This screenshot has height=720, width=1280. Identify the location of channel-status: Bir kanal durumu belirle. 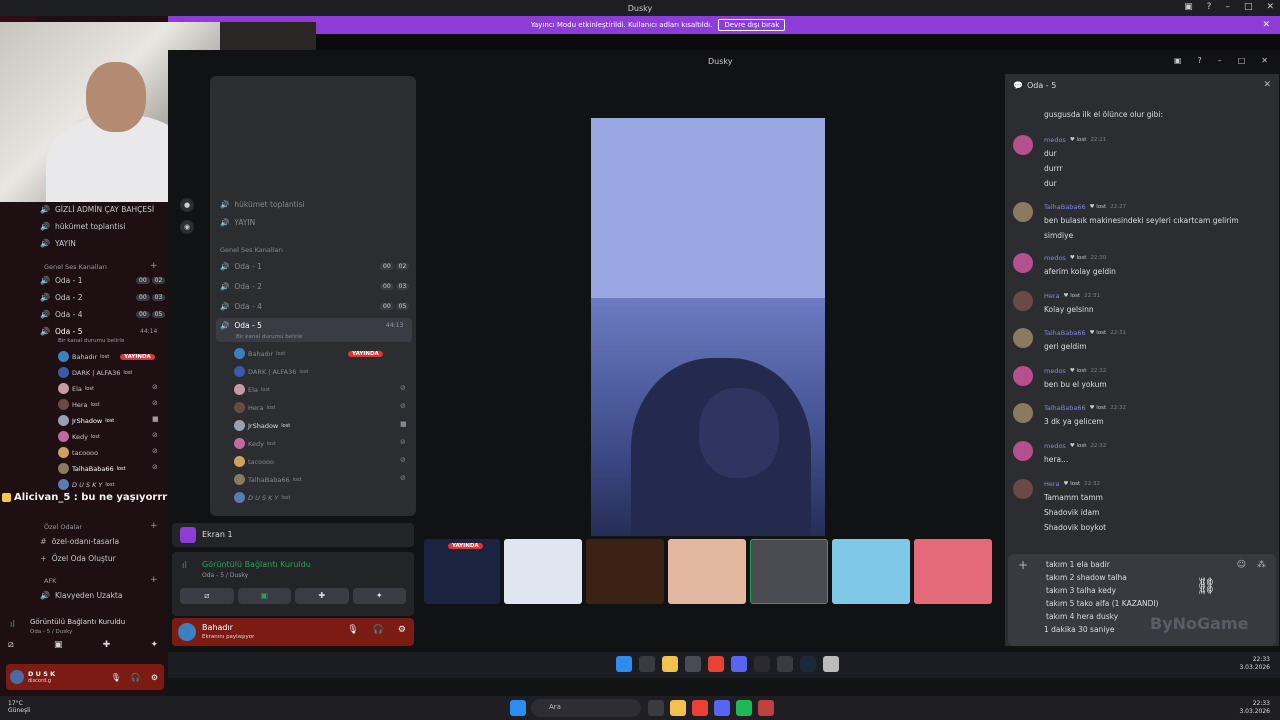
(91, 341).